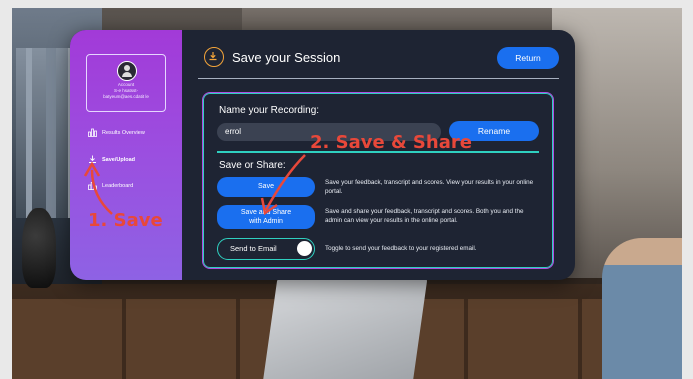 This screenshot has height=379, width=693. Describe the element at coordinates (285, 182) in the screenshot. I see `arrow-to-save-share` at that location.